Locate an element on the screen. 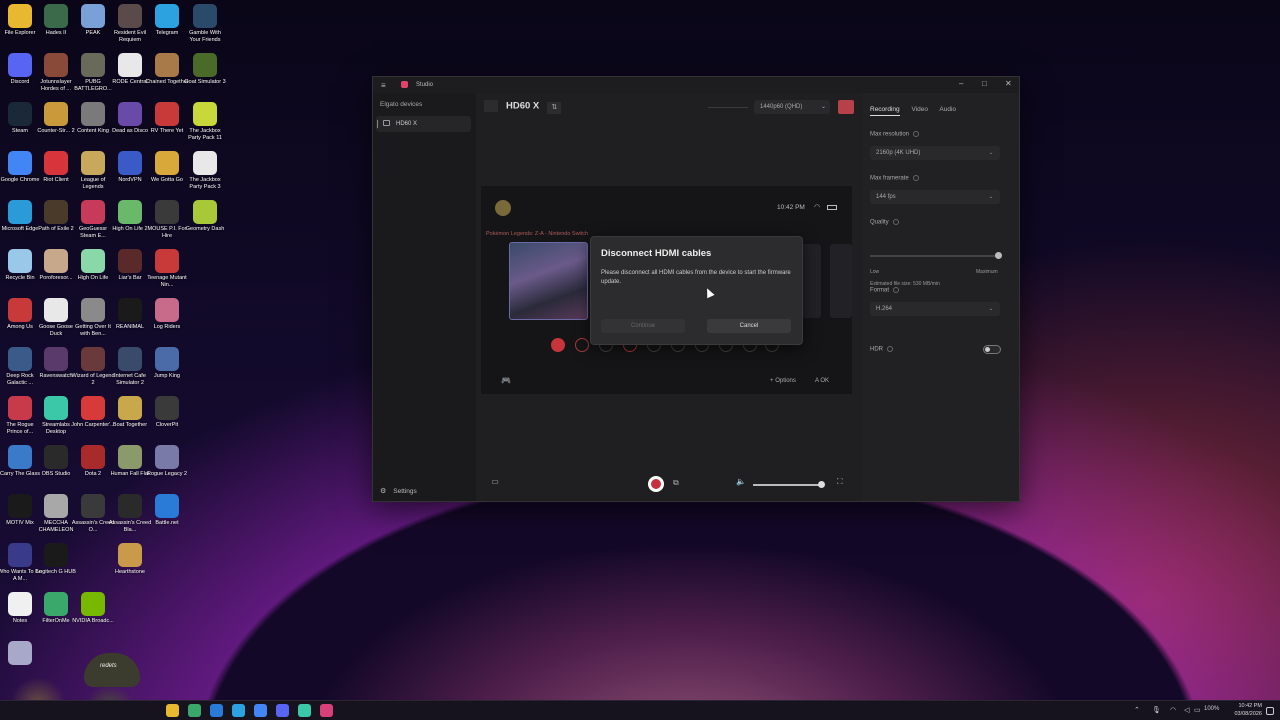  microphone-icon: 🎙 is located at coordinates (1156, 710).